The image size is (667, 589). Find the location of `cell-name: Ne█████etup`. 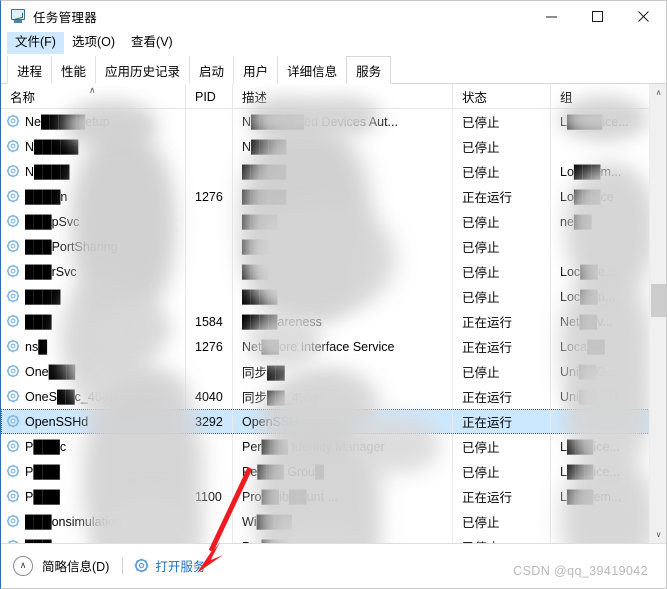

cell-name: Ne█████etup is located at coordinates (93, 121).